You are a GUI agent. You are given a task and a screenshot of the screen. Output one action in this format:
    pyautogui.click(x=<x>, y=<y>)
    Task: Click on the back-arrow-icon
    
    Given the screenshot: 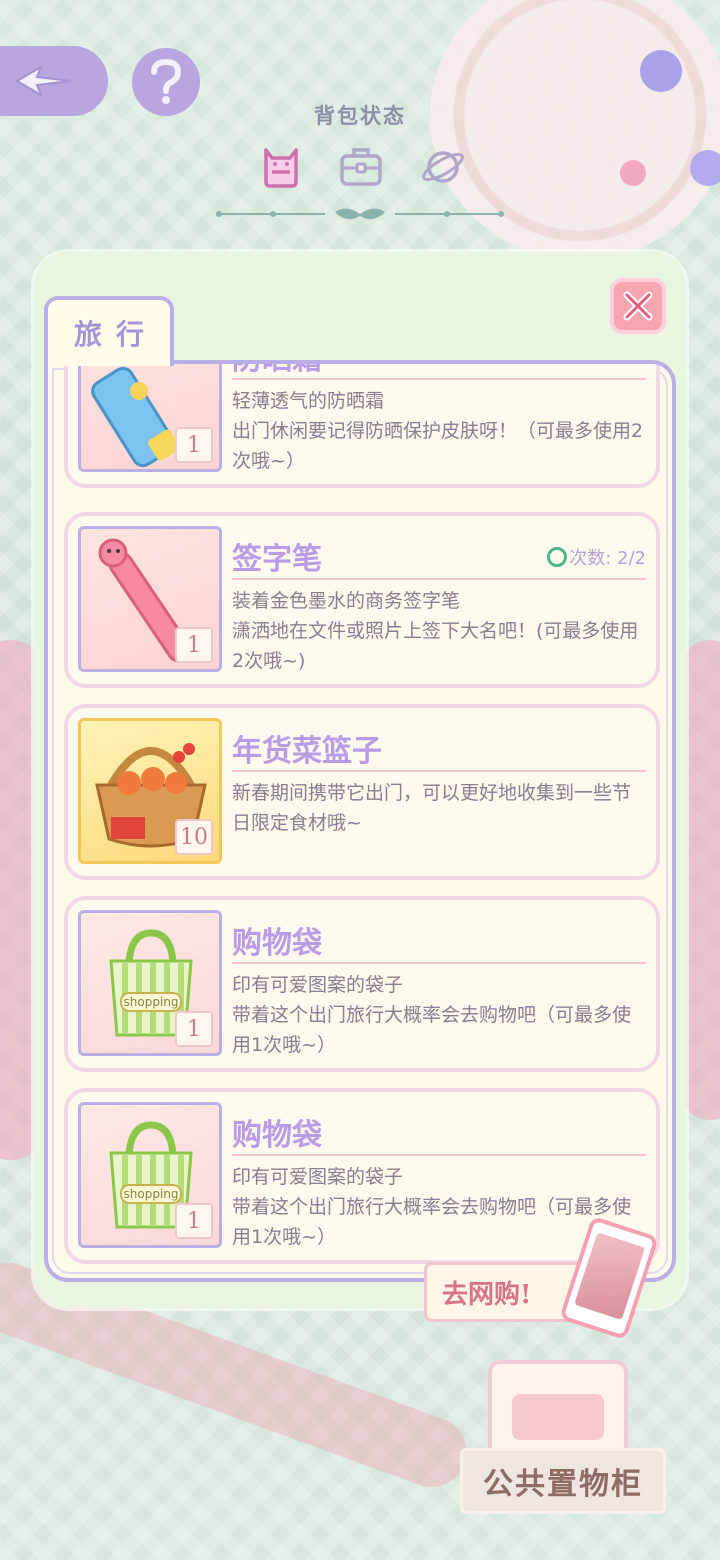 What is the action you would take?
    pyautogui.click(x=43, y=81)
    